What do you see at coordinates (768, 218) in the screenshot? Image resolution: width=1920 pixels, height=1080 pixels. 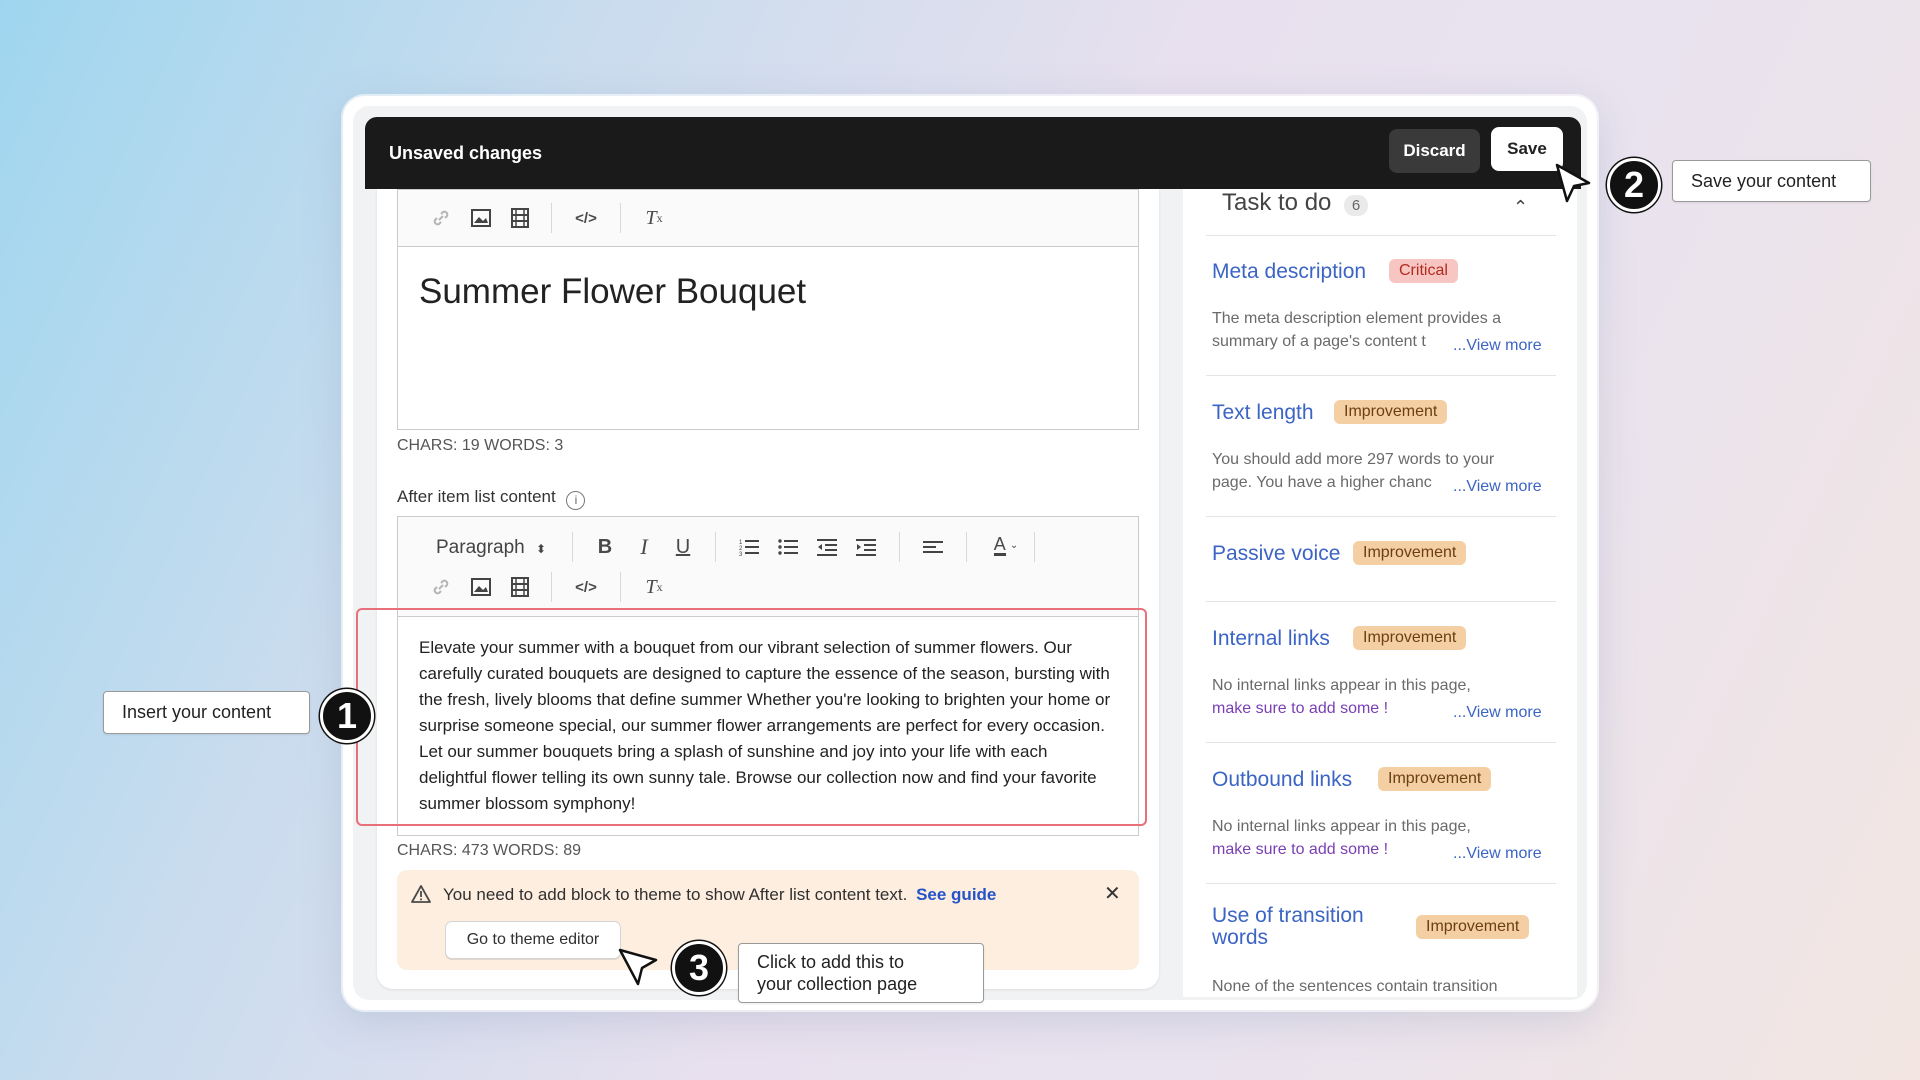 I see `title-editor-toolbar: </> Tx` at bounding box center [768, 218].